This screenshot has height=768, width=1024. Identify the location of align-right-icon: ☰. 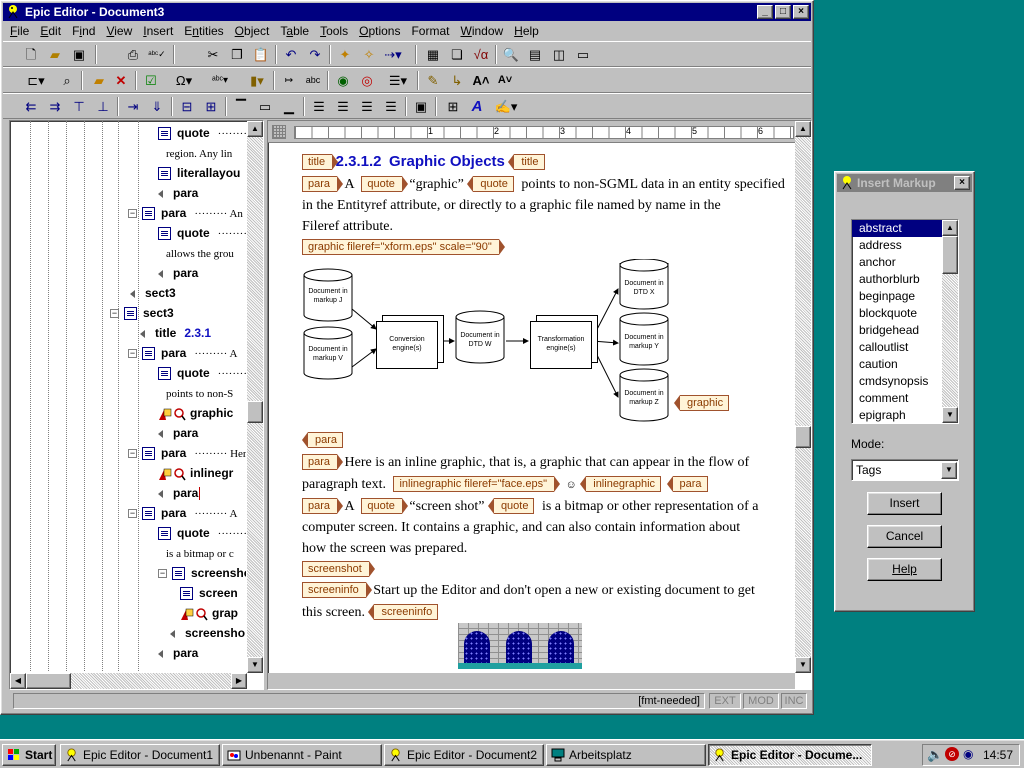
(367, 106).